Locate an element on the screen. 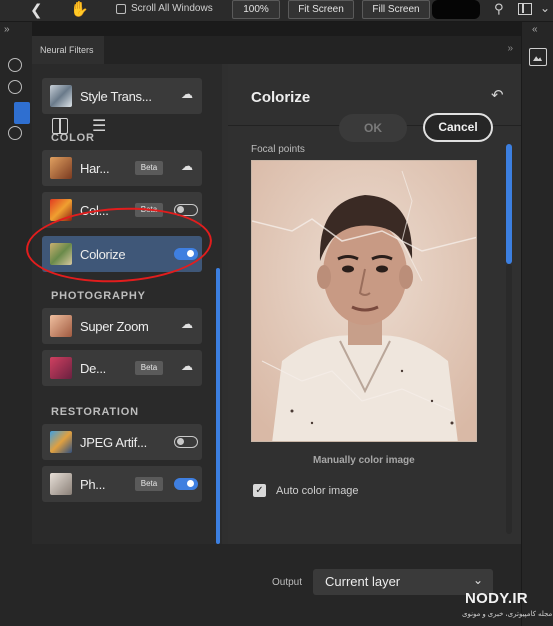 Image resolution: width=553 pixels, height=626 pixels. tools-panel: » is located at coordinates (16, 324).